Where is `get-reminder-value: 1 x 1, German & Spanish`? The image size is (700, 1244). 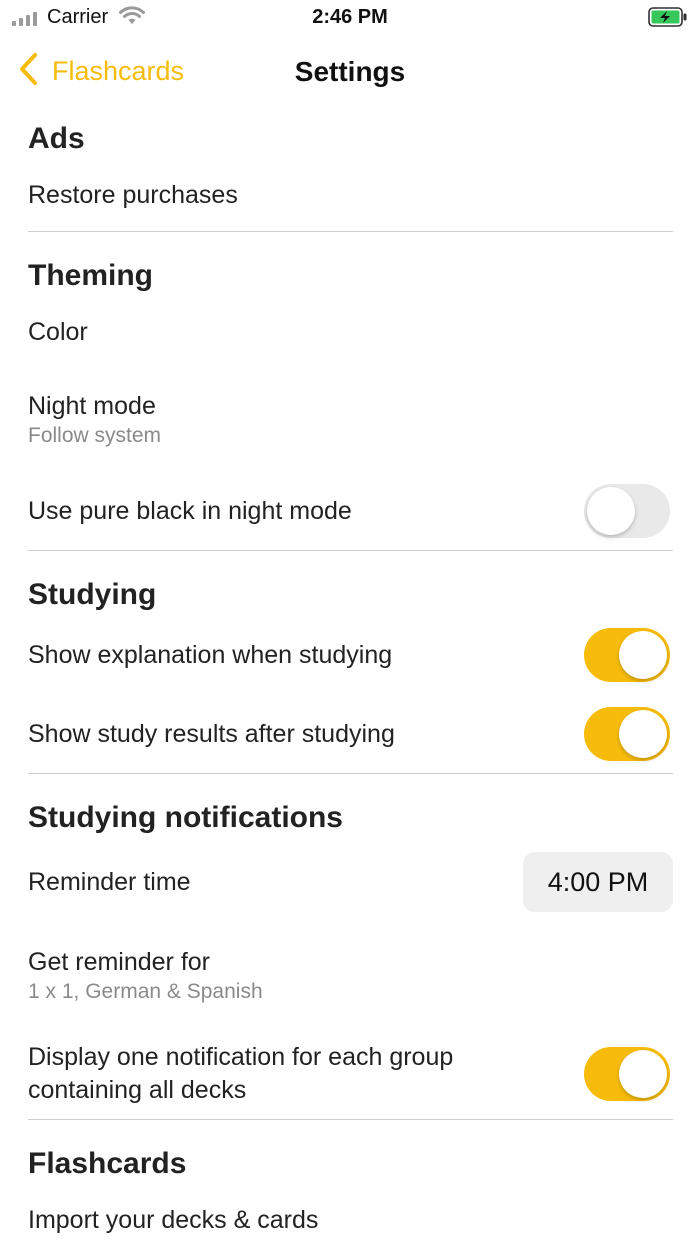 get-reminder-value: 1 x 1, German & Spanish is located at coordinates (145, 991).